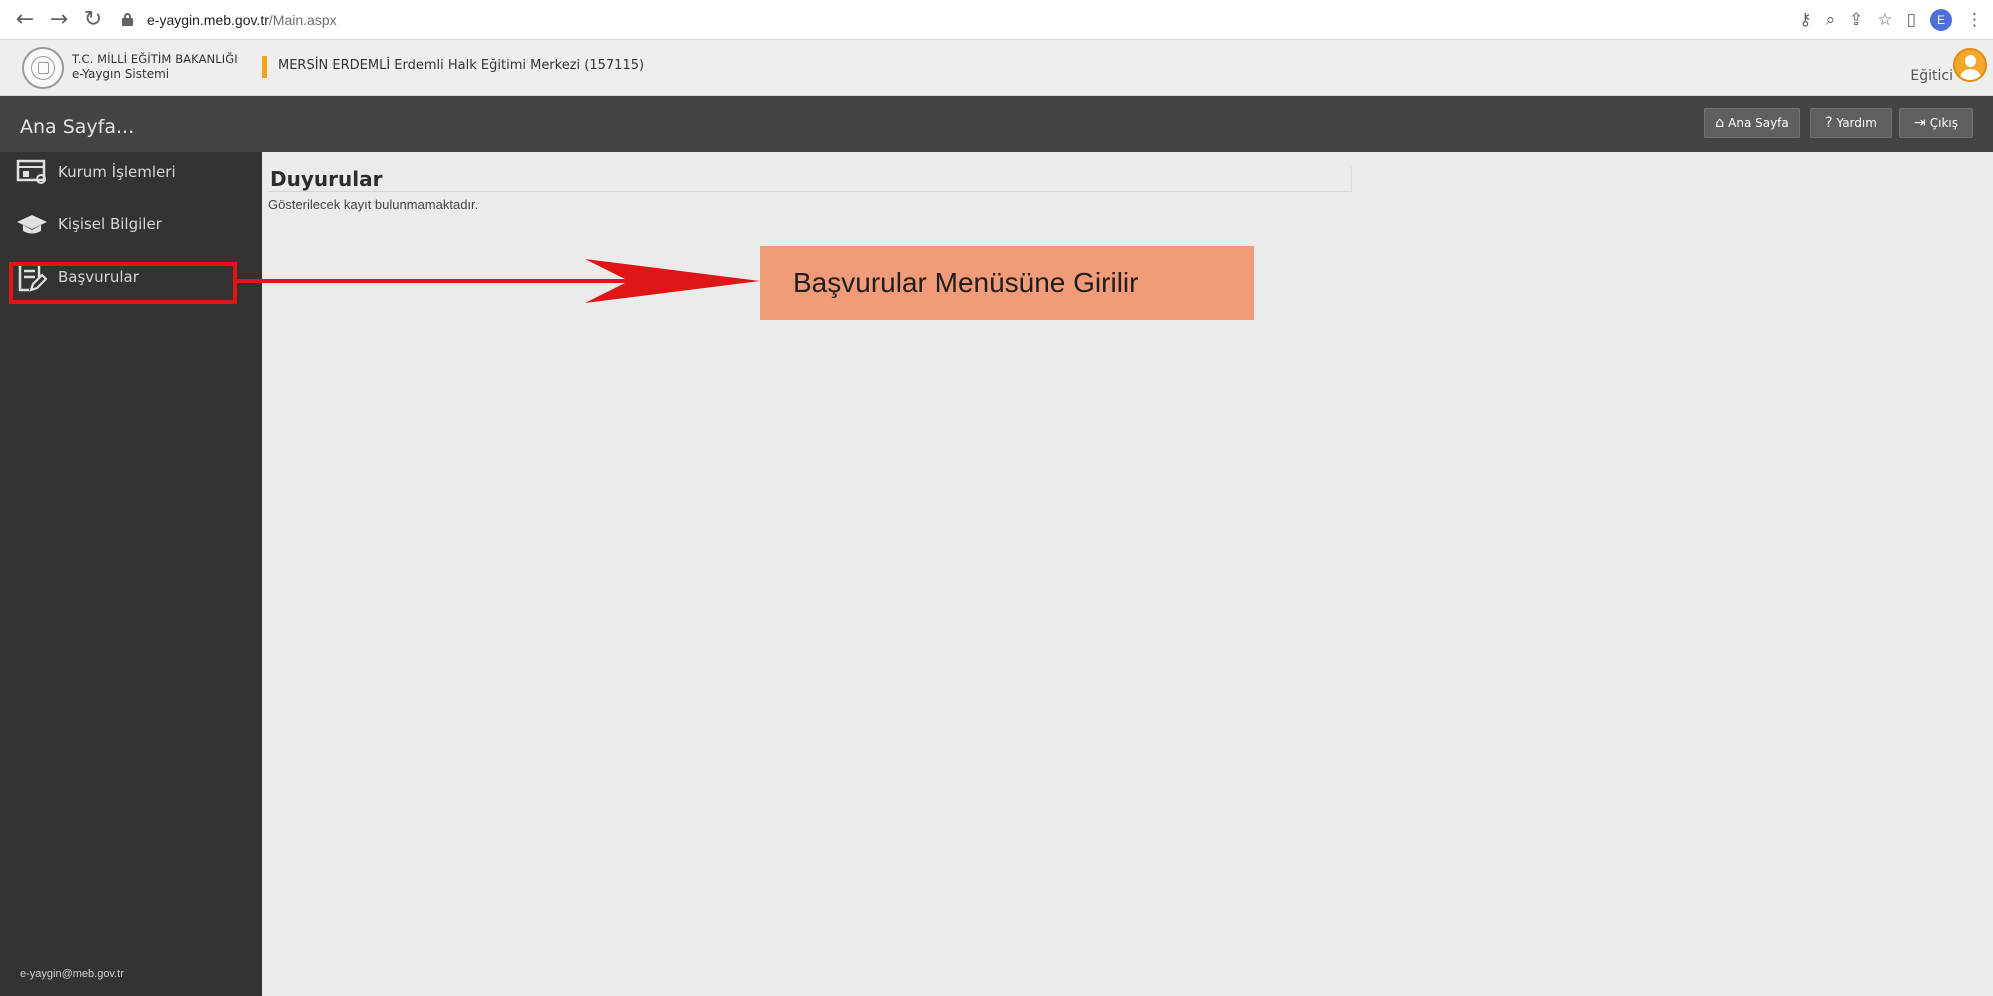 The height and width of the screenshot is (996, 1993). What do you see at coordinates (1758, 123) in the screenshot?
I see `home-button-label: Ana Sayfa` at bounding box center [1758, 123].